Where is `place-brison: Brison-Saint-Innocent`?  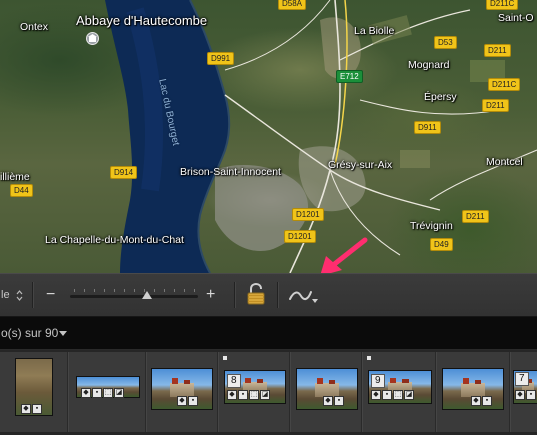 place-brison: Brison-Saint-Innocent is located at coordinates (230, 172).